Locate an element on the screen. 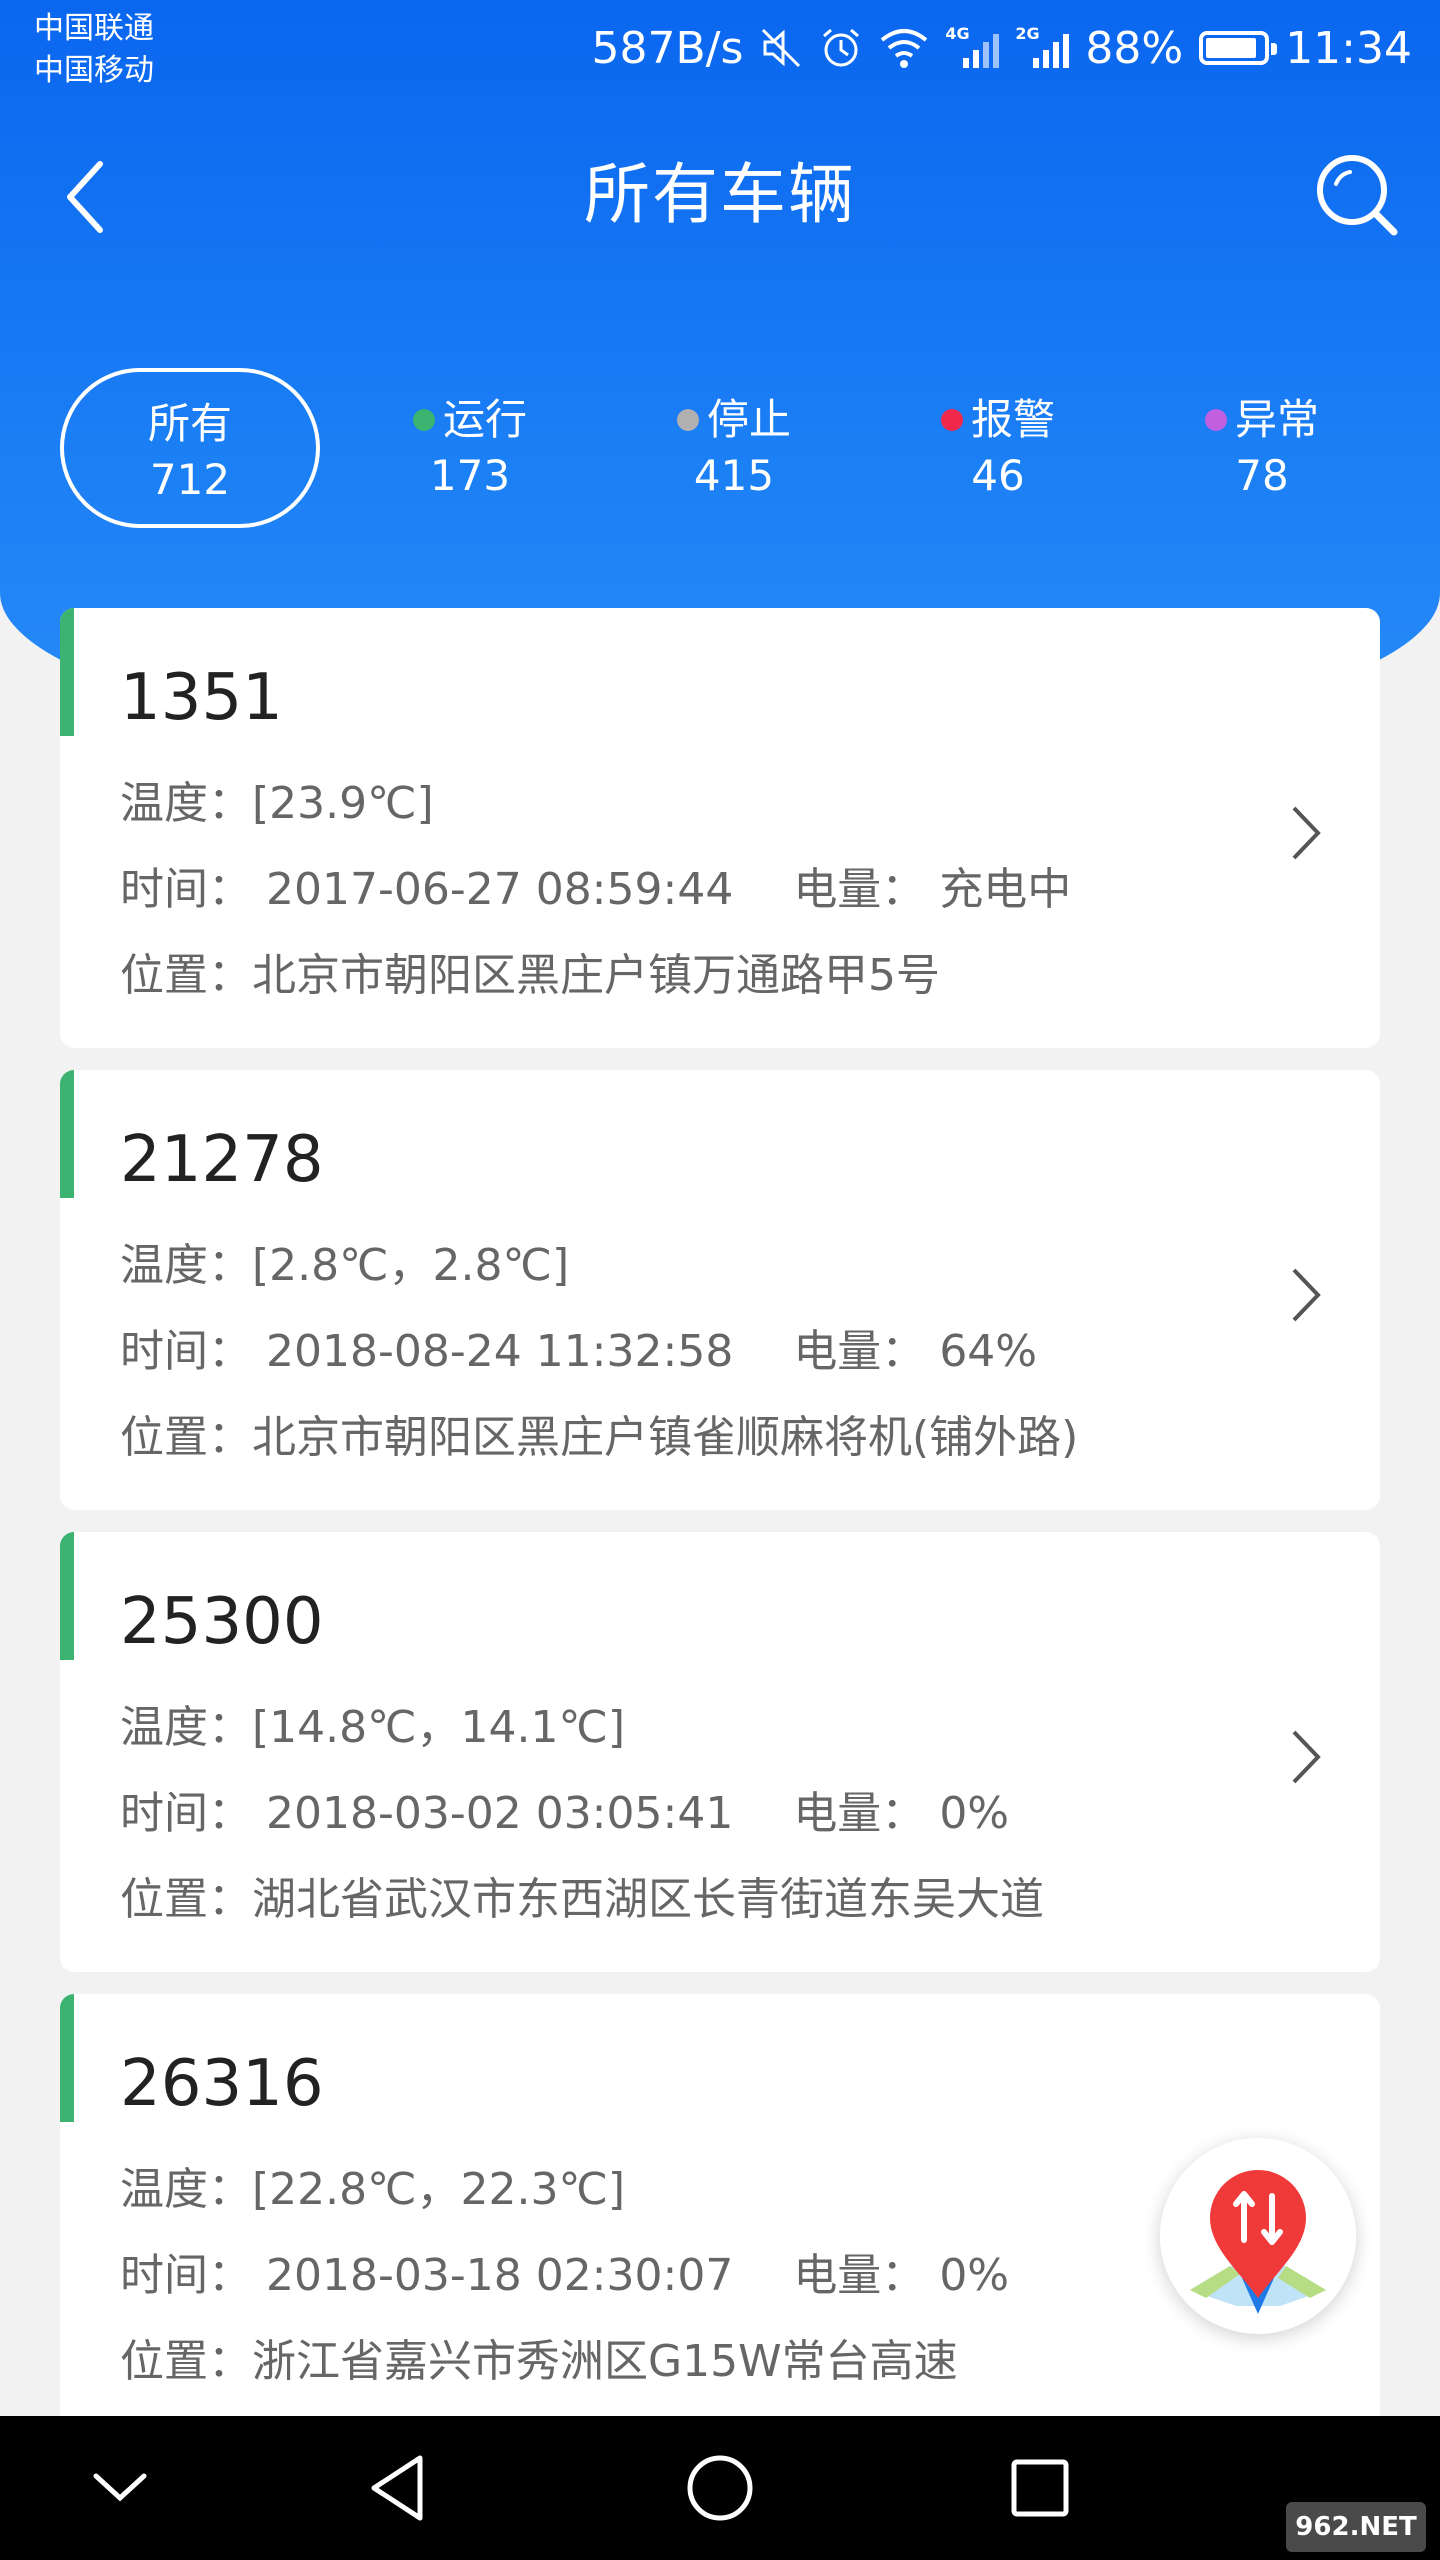 Image resolution: width=1440 pixels, height=2560 pixels. tab-count: 46 is located at coordinates (998, 475).